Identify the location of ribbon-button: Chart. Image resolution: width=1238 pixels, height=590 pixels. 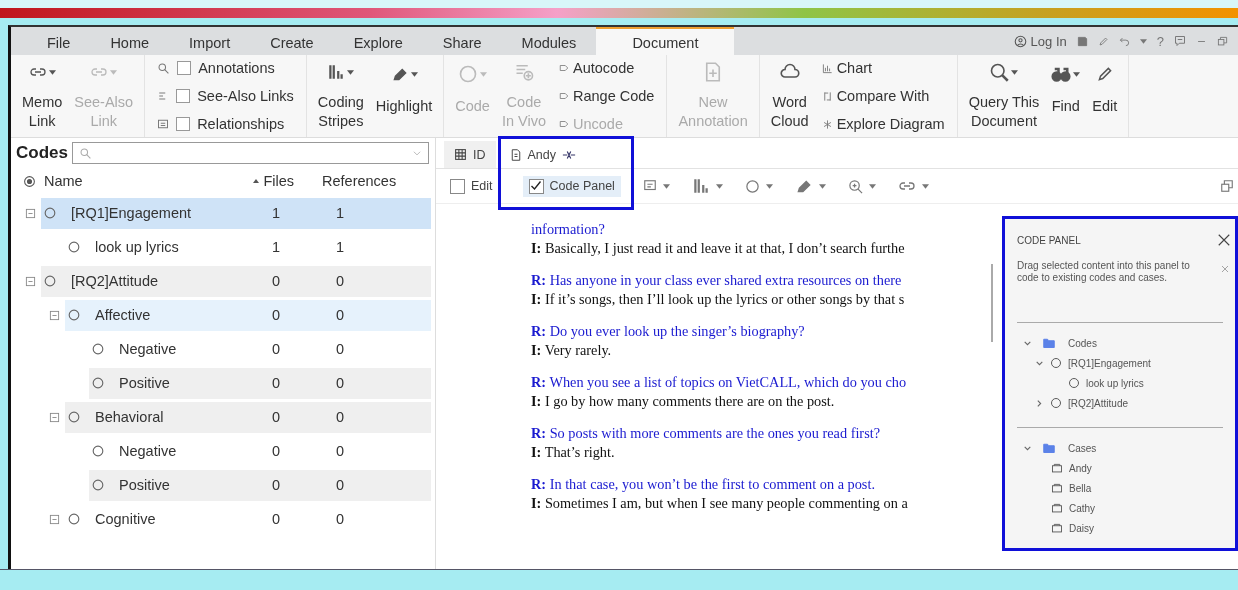
(883, 68).